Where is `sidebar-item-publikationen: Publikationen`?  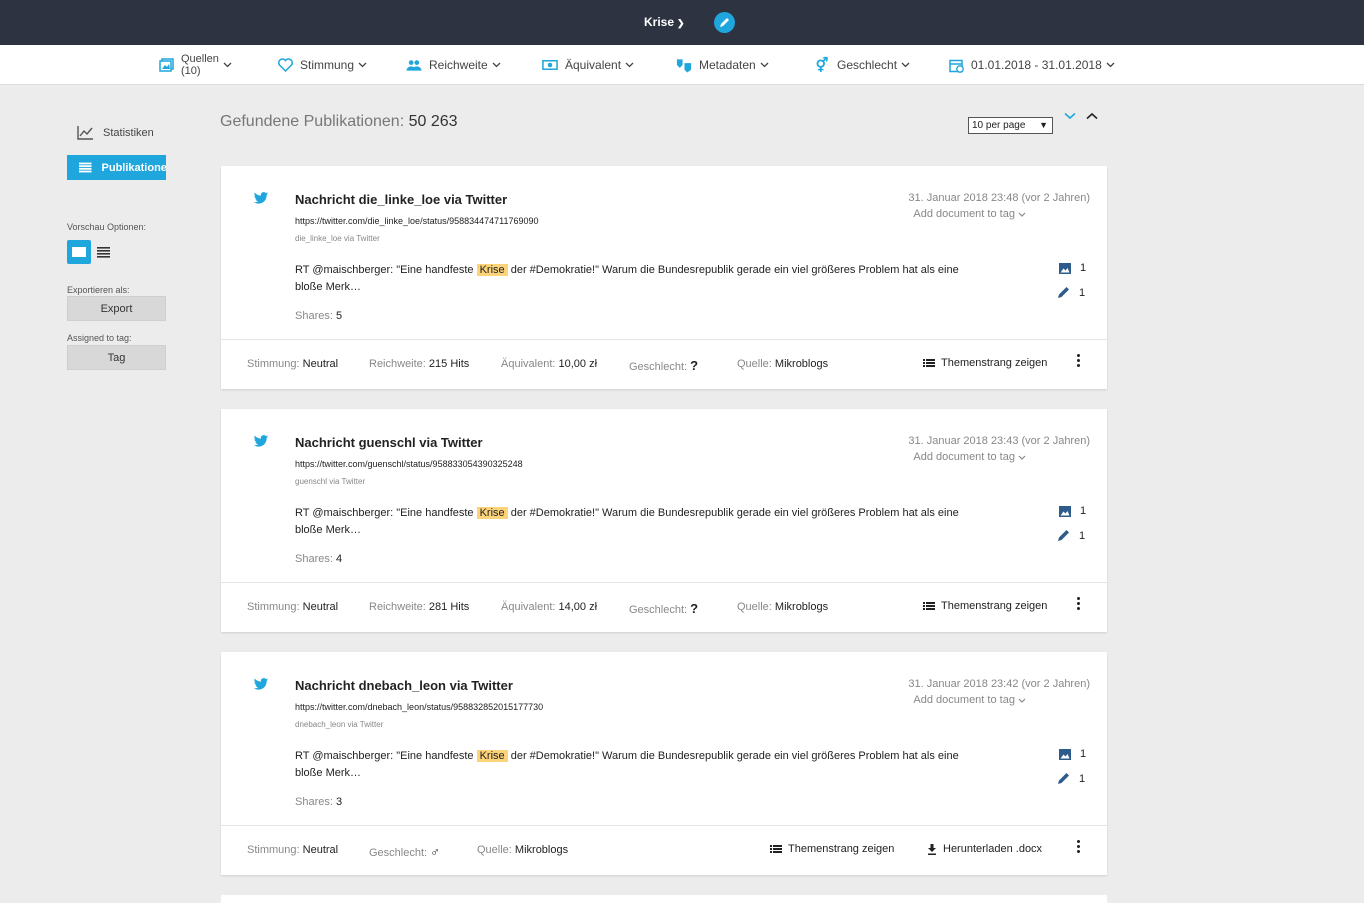
sidebar-item-publikationen: Publikationen is located at coordinates (116, 167).